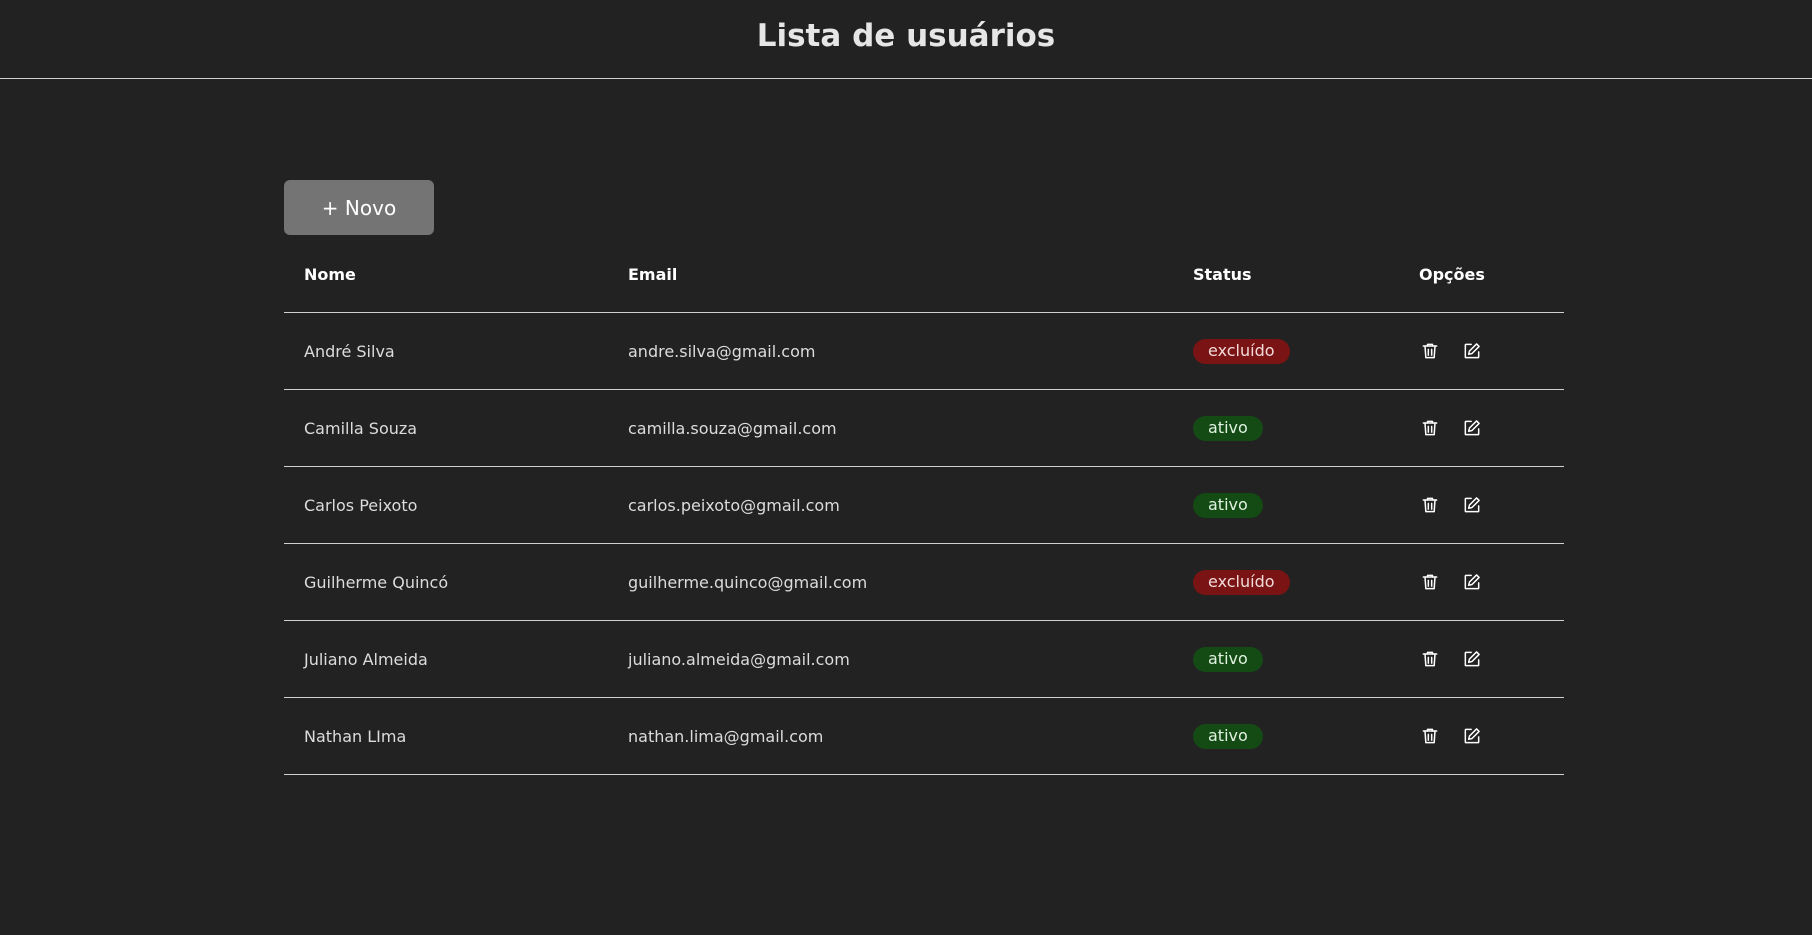 This screenshot has width=1812, height=935. I want to click on user-name-cell: André Silva, so click(446, 351).